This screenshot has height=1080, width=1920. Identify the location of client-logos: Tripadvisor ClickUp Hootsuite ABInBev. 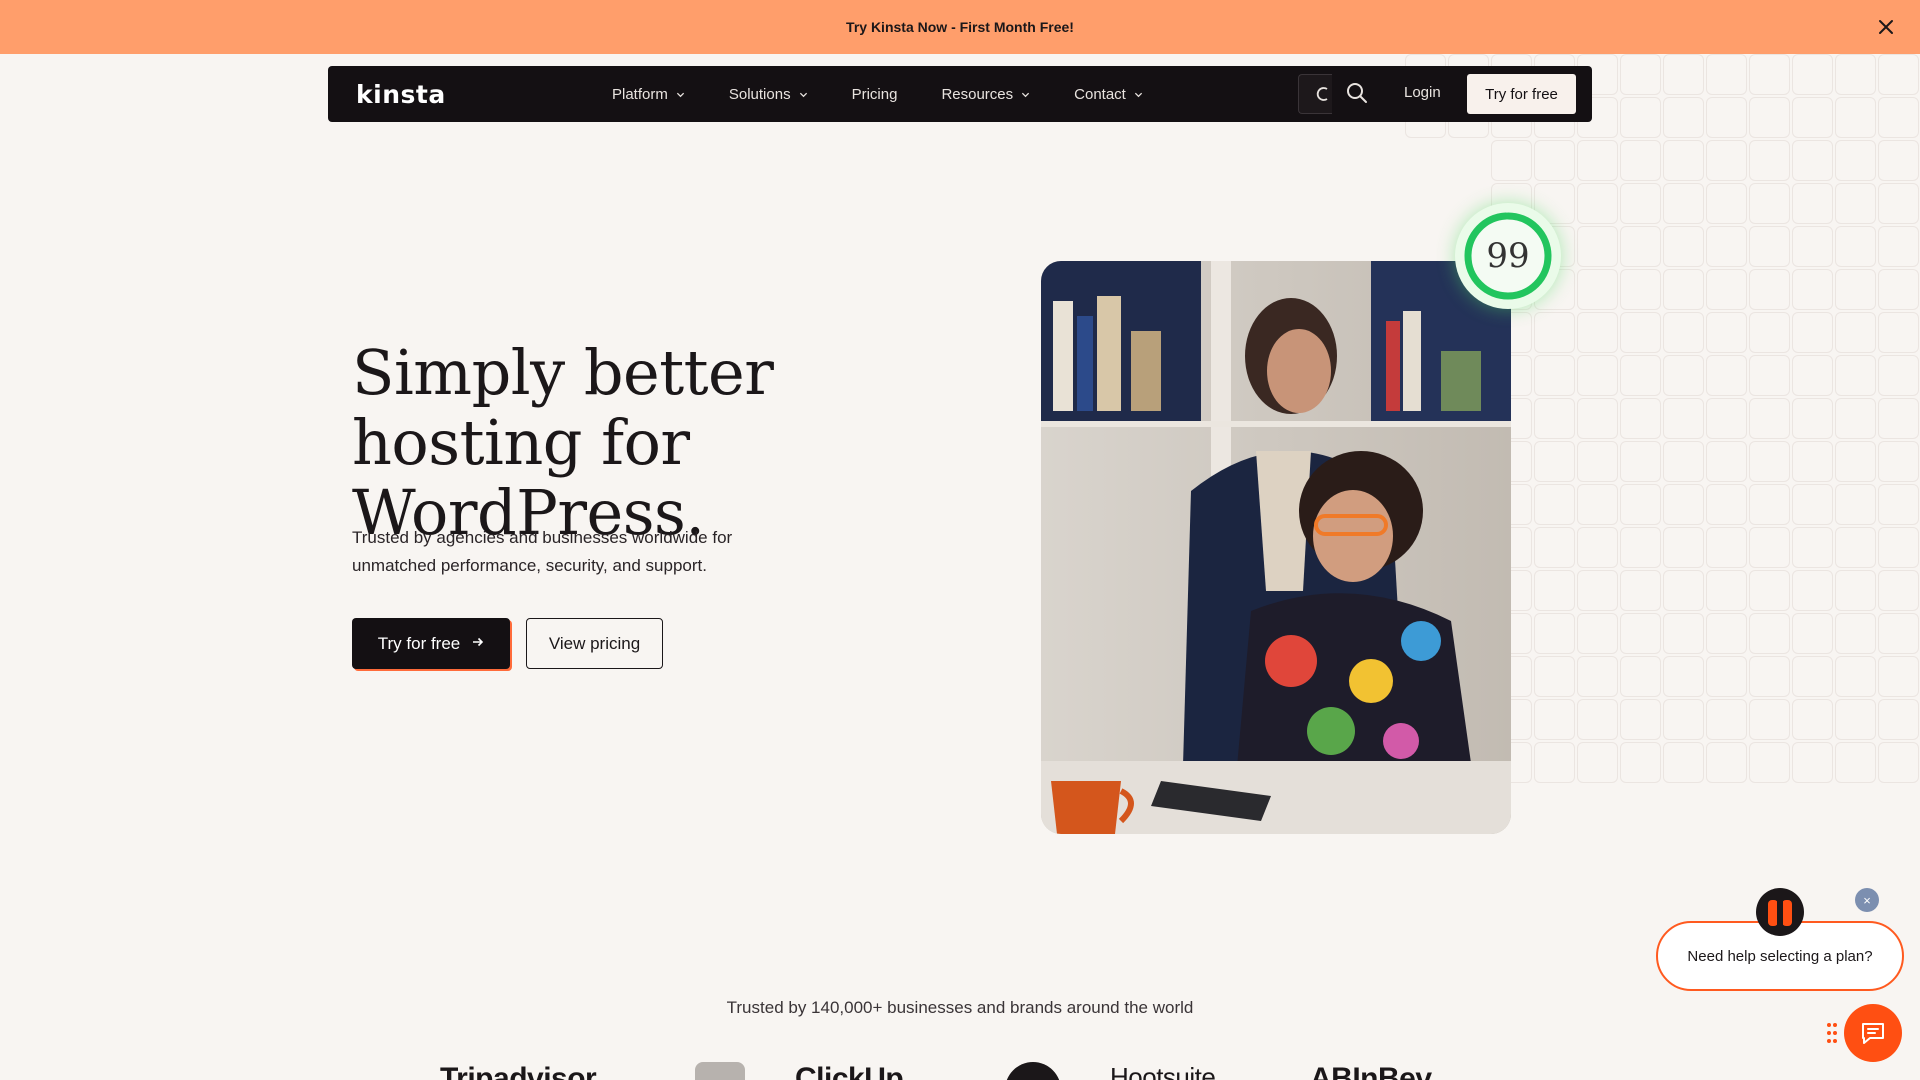
(960, 1066).